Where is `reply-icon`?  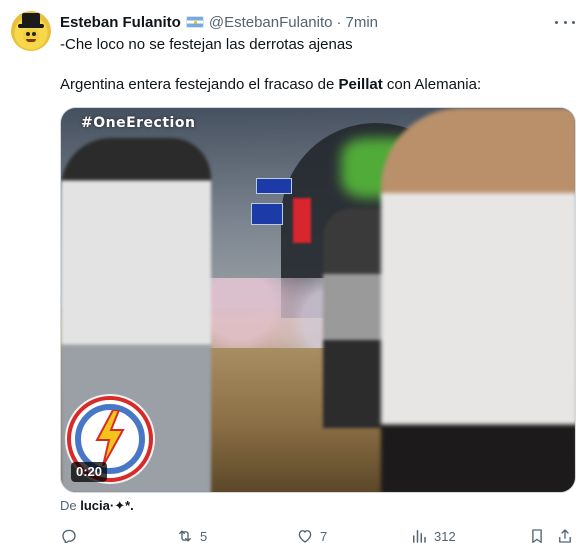
reply-icon is located at coordinates (69, 536).